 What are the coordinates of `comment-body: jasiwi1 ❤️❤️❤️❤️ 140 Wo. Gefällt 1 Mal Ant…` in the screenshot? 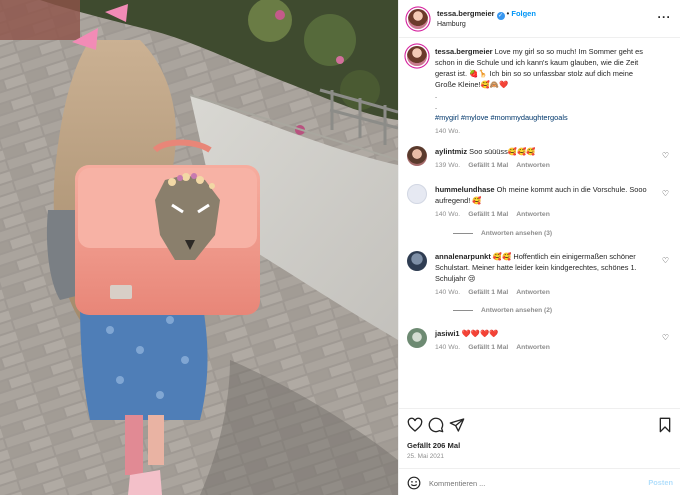 It's located at (545, 340).